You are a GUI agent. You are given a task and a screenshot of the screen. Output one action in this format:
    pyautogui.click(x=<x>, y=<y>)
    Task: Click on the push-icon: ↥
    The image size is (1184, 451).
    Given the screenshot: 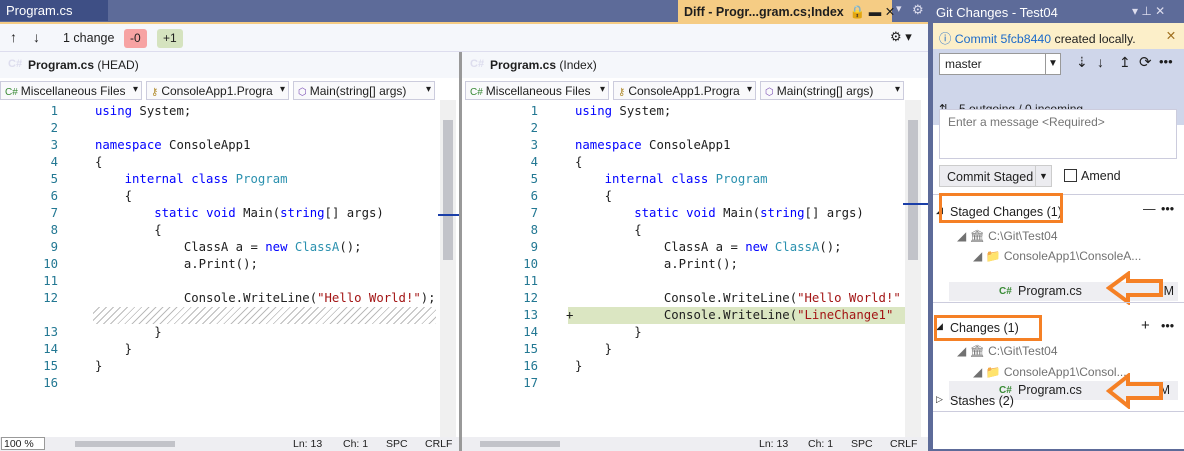 What is the action you would take?
    pyautogui.click(x=1125, y=62)
    